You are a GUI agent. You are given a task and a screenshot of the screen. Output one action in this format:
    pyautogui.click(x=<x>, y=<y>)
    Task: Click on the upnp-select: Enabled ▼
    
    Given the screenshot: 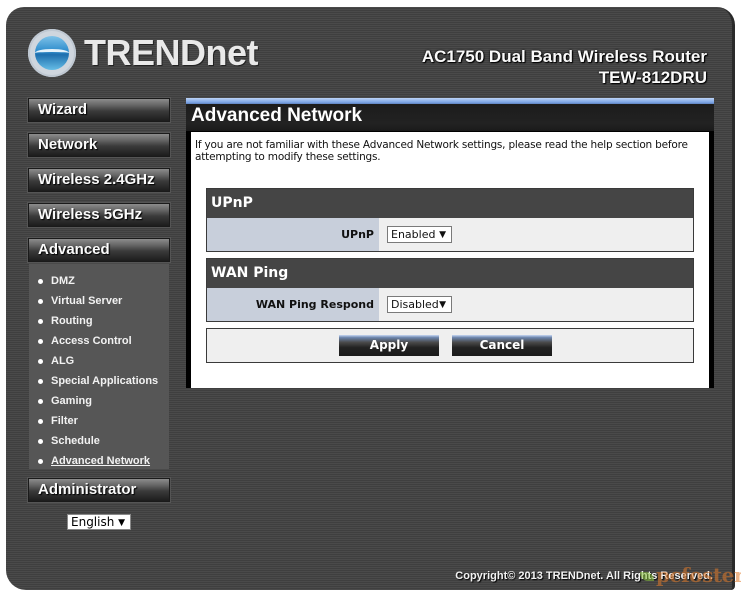 What is the action you would take?
    pyautogui.click(x=419, y=234)
    